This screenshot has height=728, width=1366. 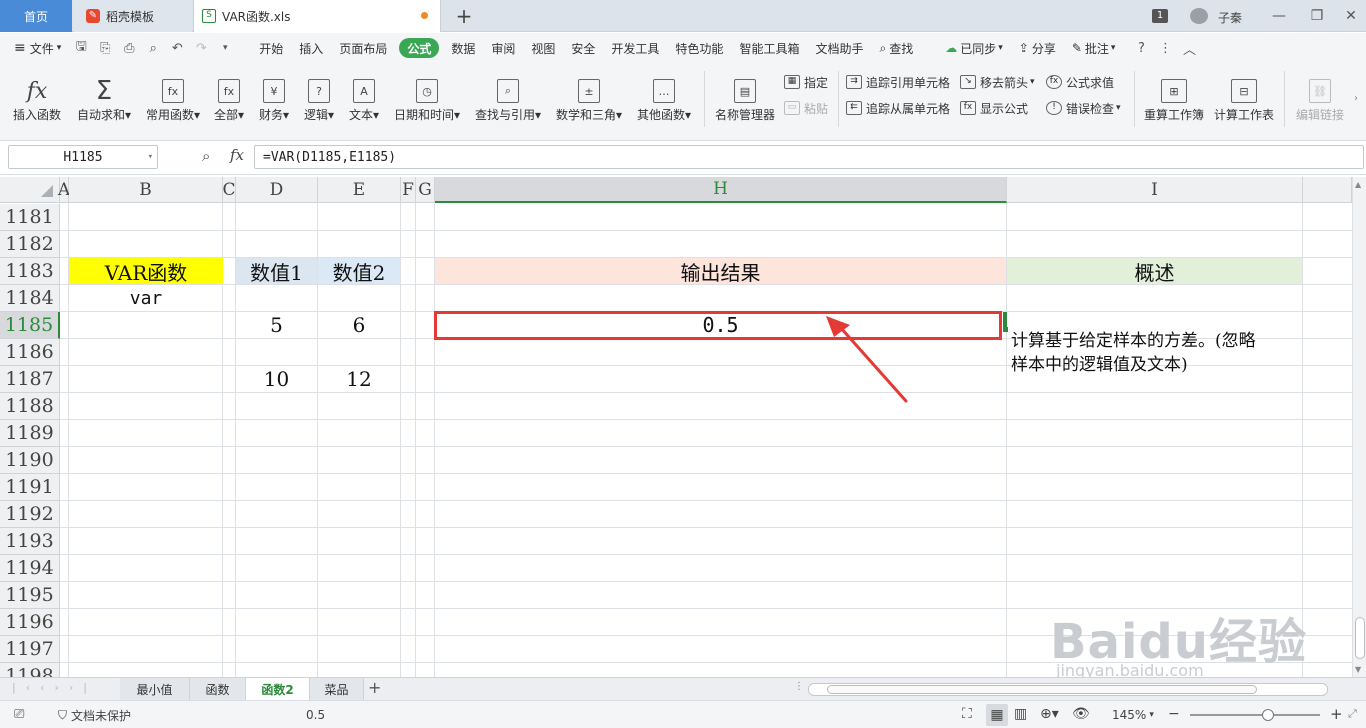 What do you see at coordinates (229, 95) in the screenshot?
I see `all-functions-button: fx 全部▾` at bounding box center [229, 95].